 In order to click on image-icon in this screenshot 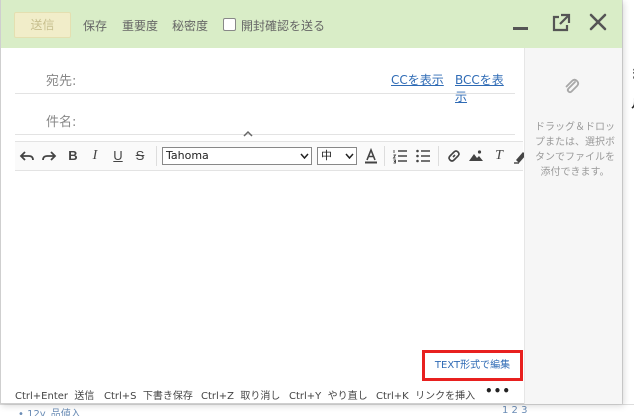, I will do `click(476, 156)`.